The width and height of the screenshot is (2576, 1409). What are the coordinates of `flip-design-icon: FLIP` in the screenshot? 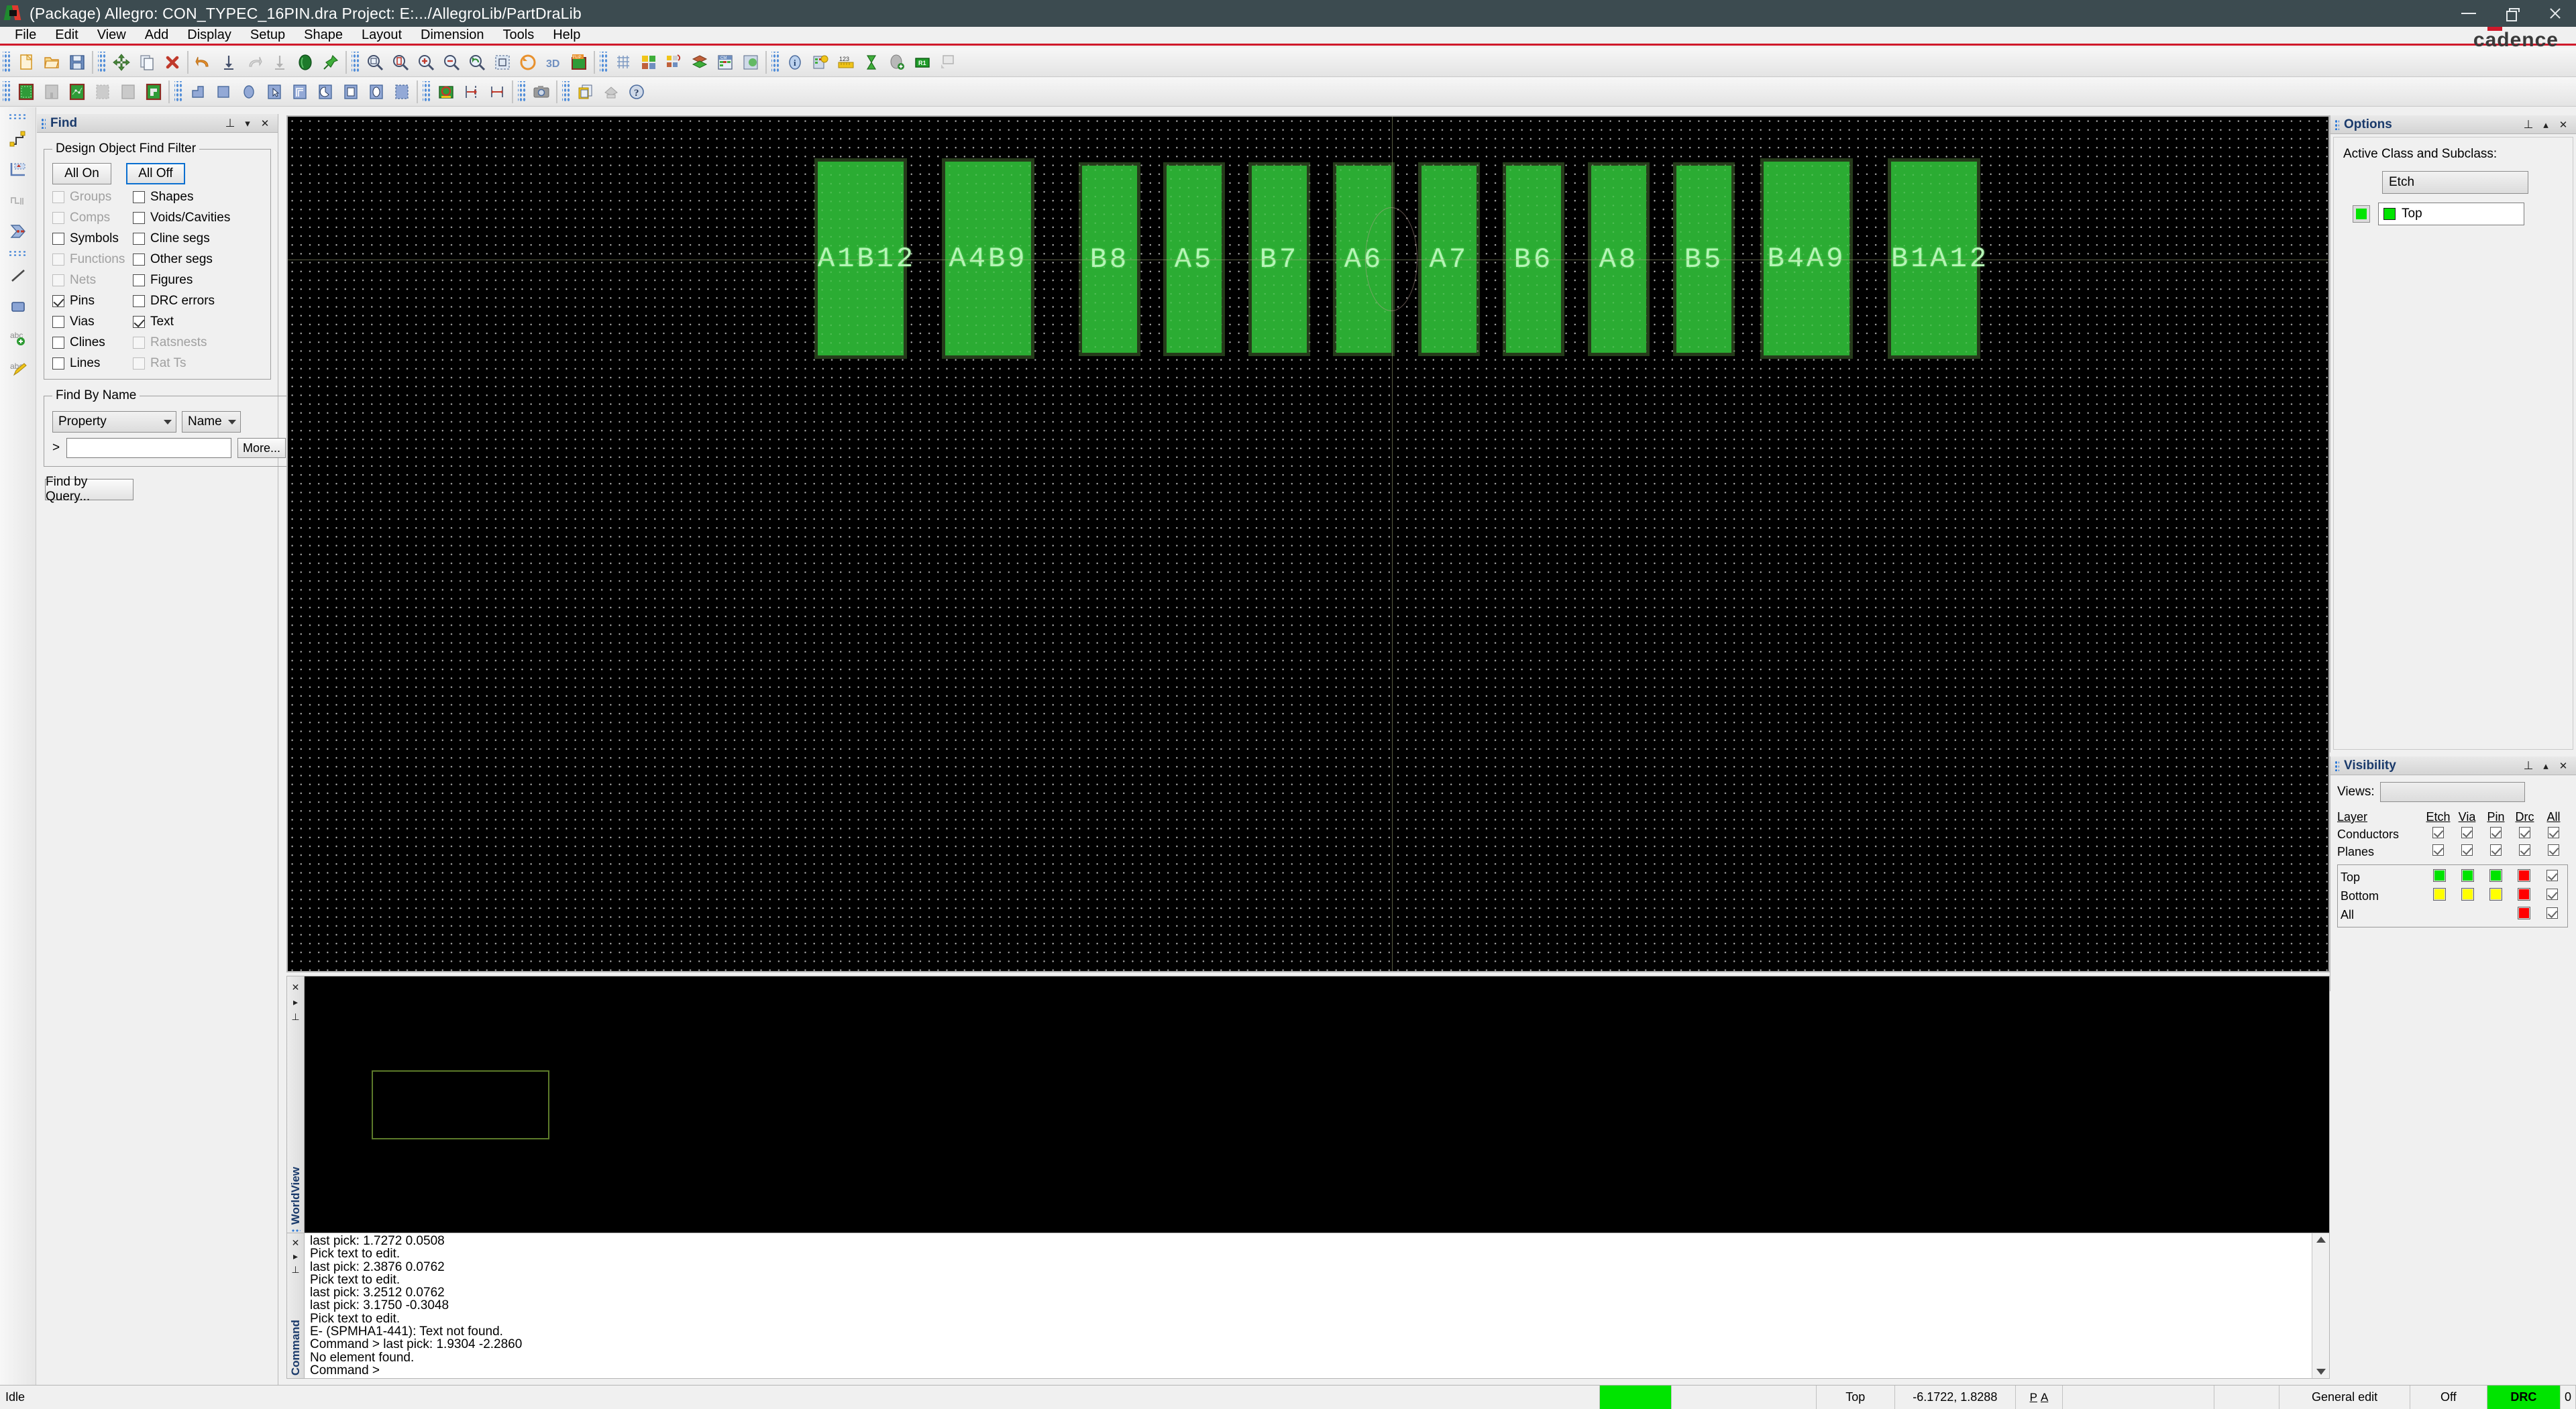 It's located at (579, 62).